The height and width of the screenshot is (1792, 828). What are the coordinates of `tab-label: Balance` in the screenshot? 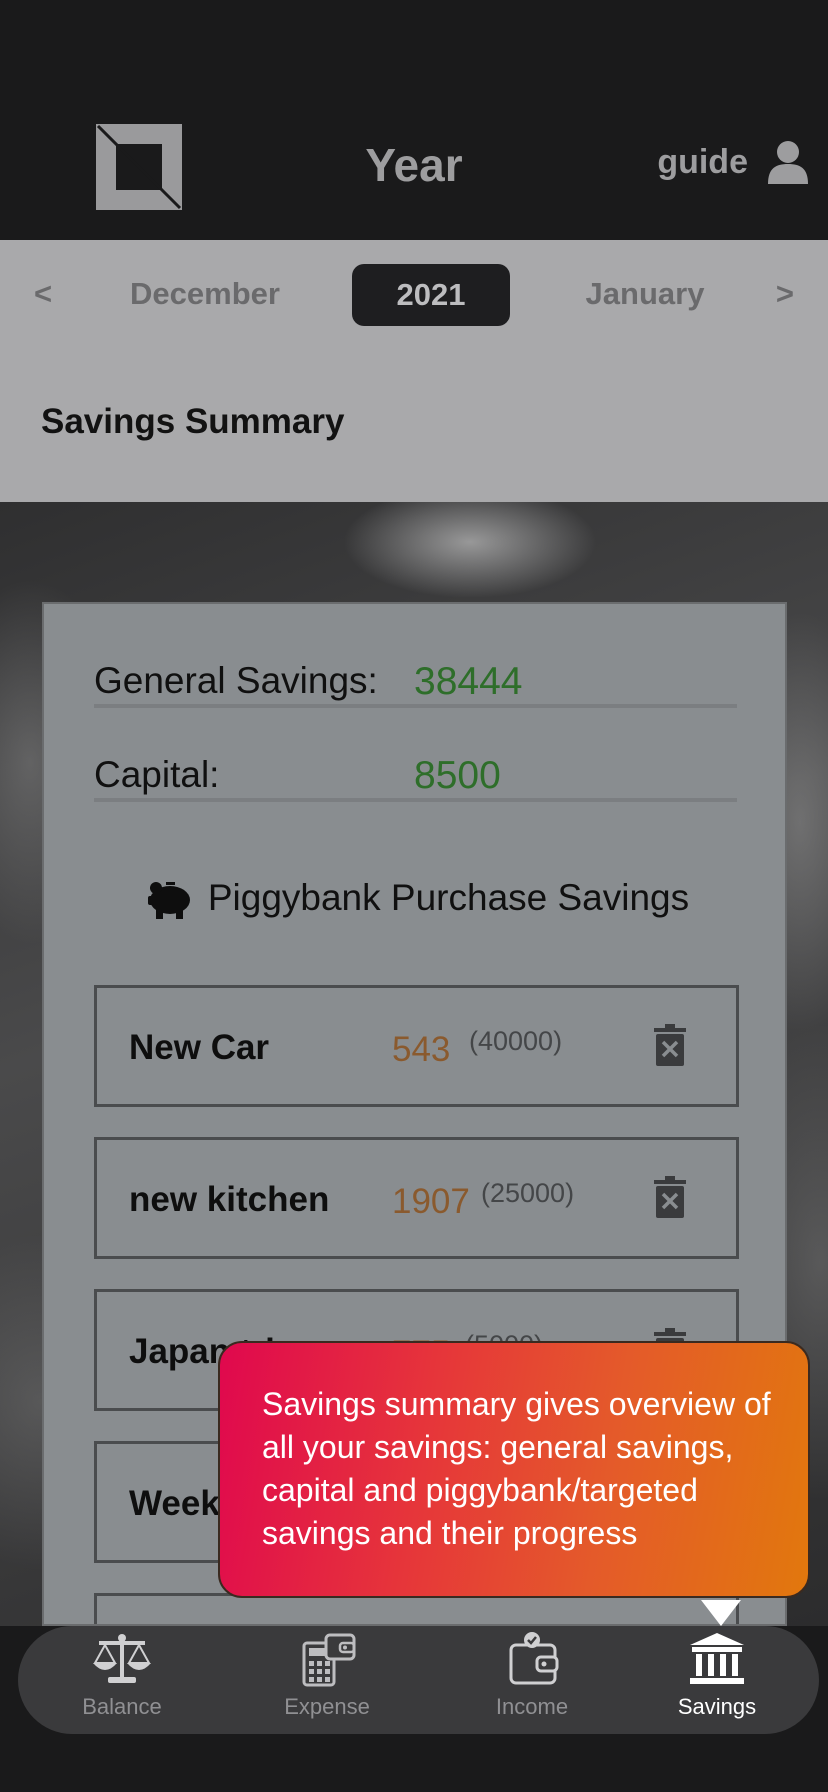 It's located at (122, 1706).